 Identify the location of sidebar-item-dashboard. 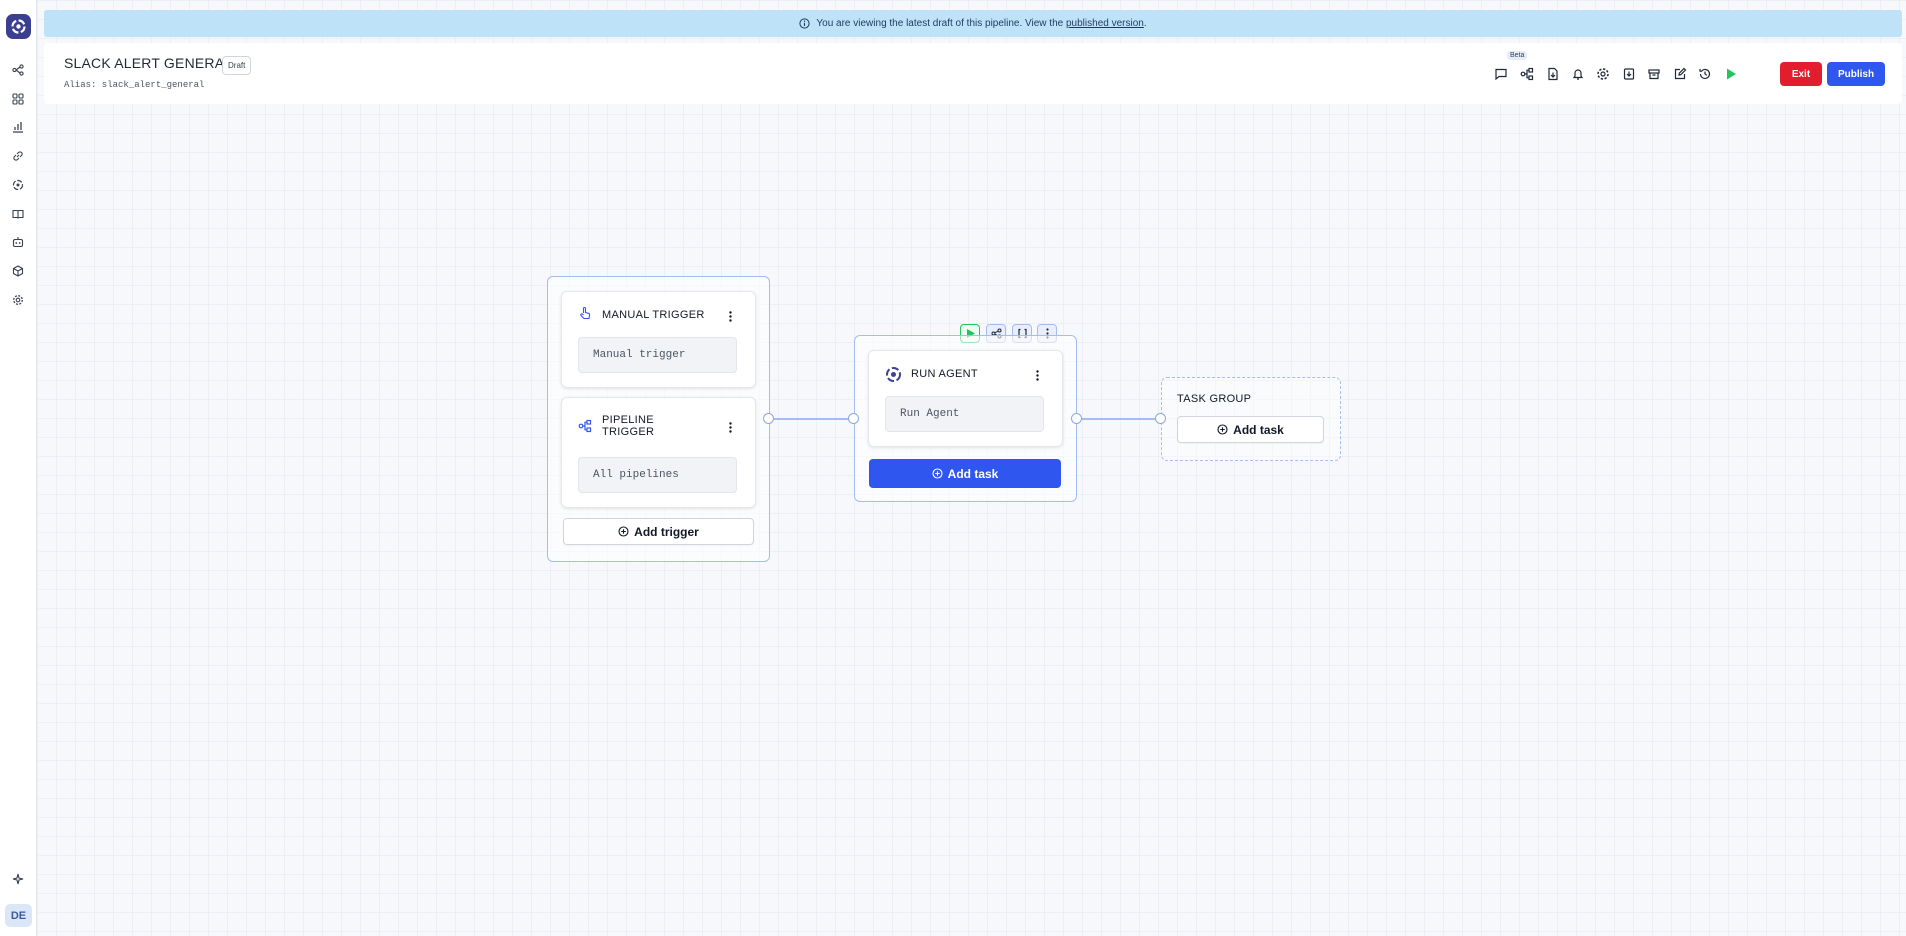
(18, 99).